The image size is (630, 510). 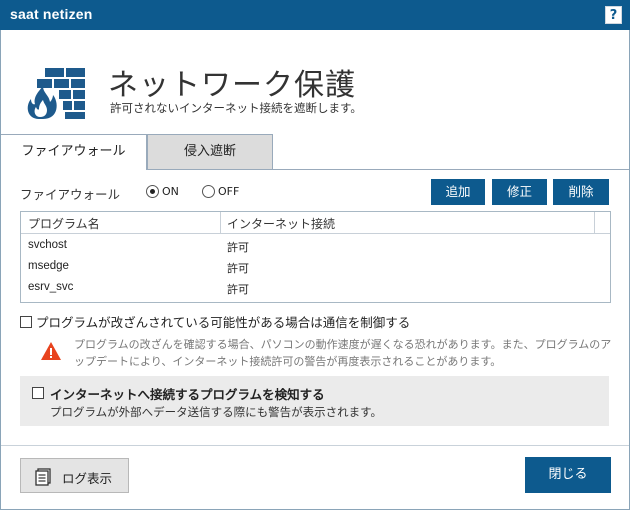 I want to click on firewall-off-radio: OFF, so click(x=220, y=191).